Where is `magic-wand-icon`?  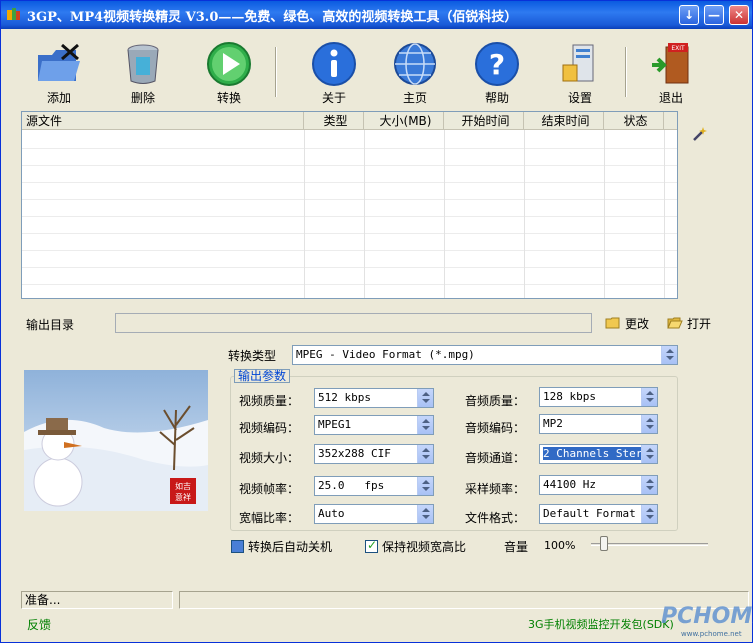
magic-wand-icon is located at coordinates (700, 134).